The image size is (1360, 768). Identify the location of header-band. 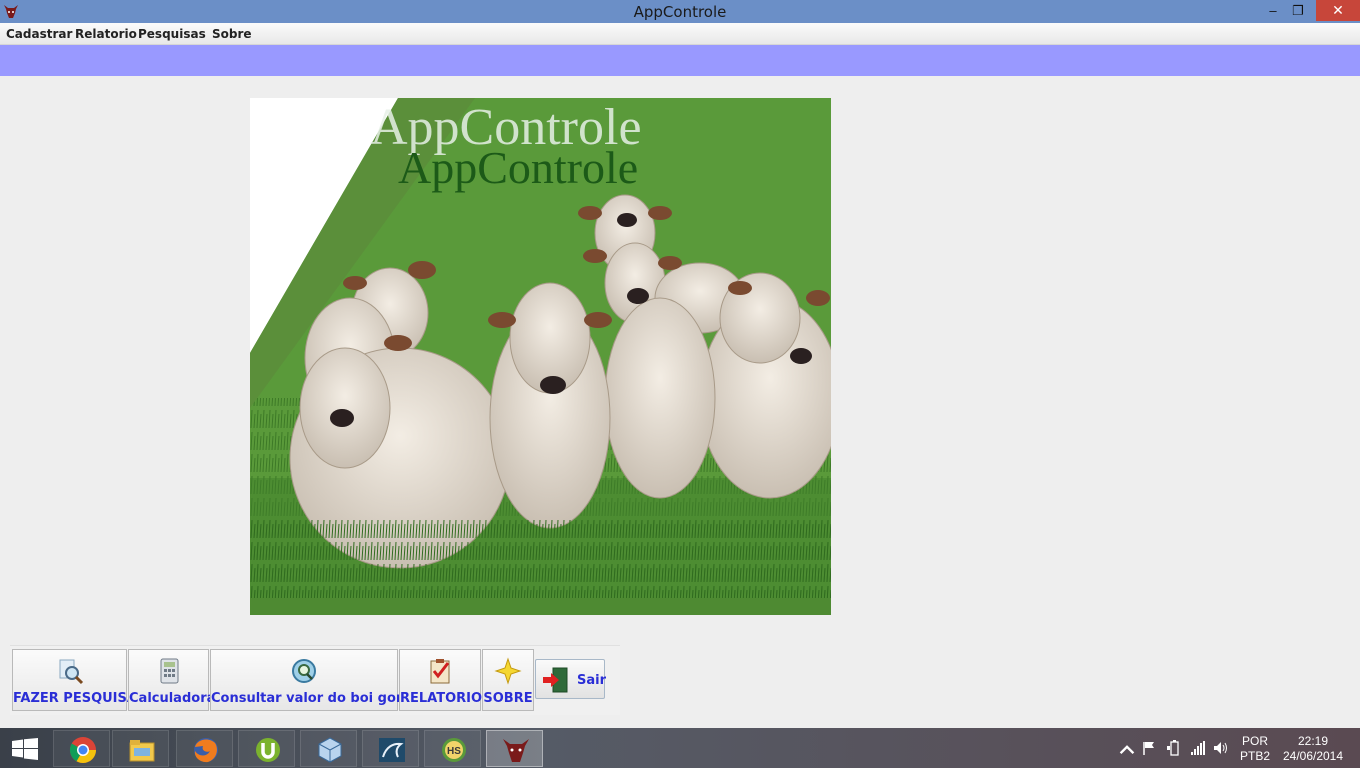
(680, 60).